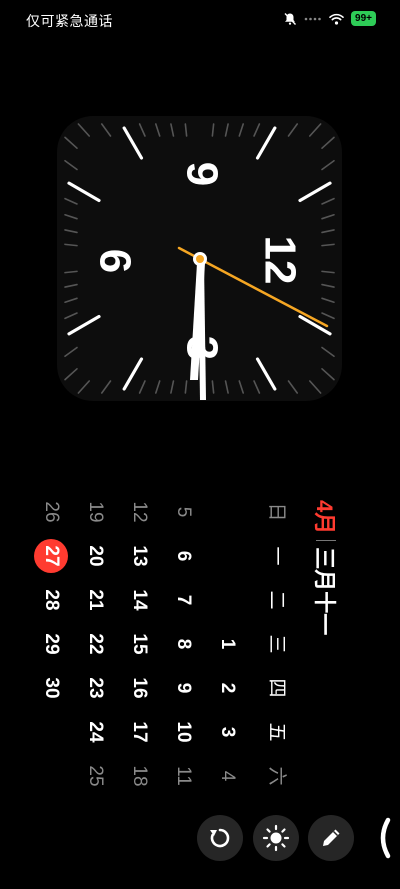 The image size is (400, 889). I want to click on calendar-day: 10, so click(183, 732).